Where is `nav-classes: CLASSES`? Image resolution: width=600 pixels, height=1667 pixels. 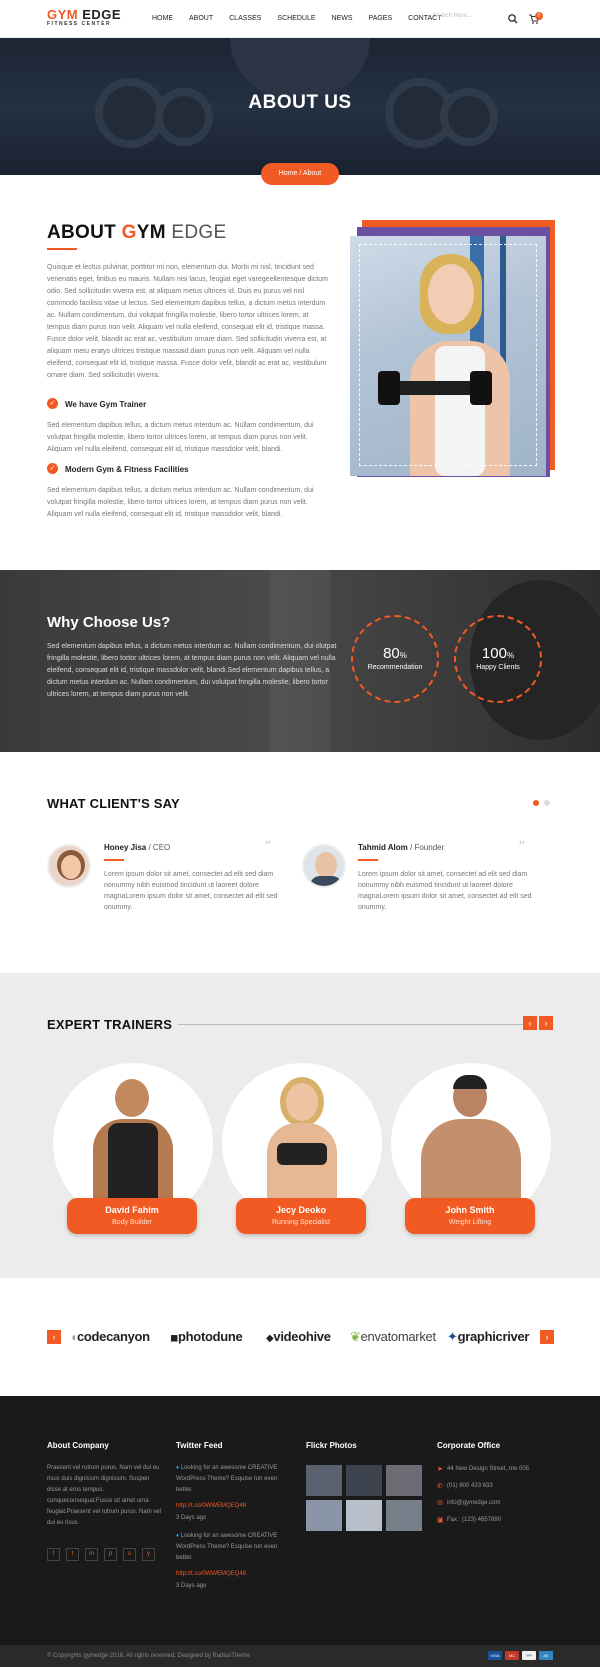
nav-classes: CLASSES is located at coordinates (245, 18).